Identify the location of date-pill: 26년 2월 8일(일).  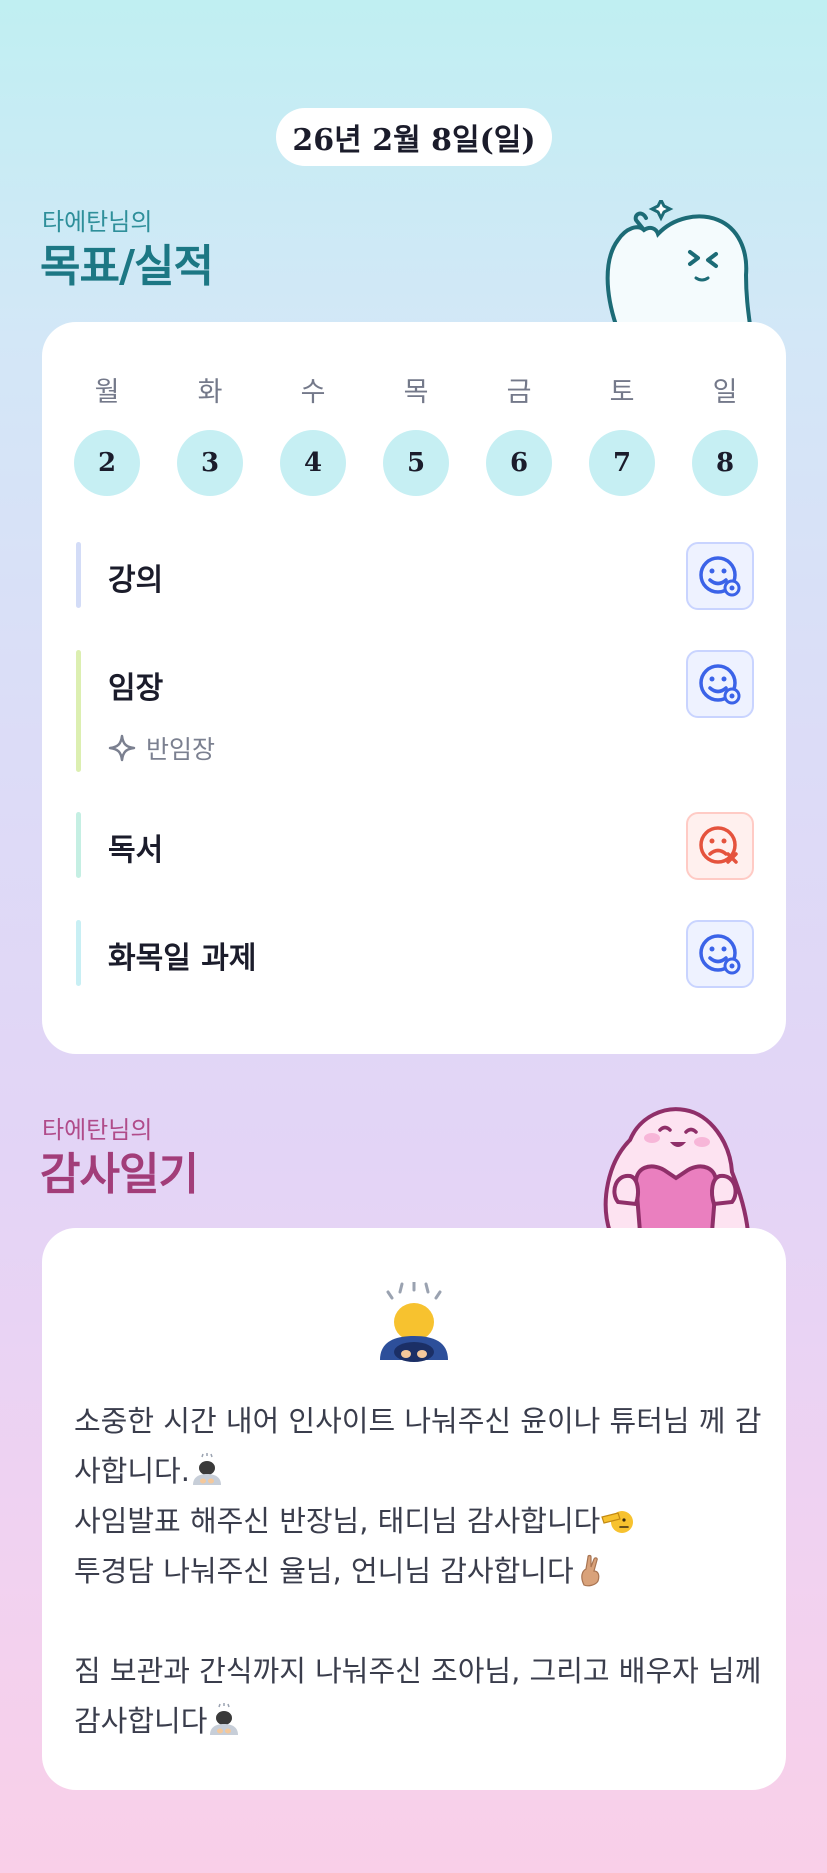
(414, 137).